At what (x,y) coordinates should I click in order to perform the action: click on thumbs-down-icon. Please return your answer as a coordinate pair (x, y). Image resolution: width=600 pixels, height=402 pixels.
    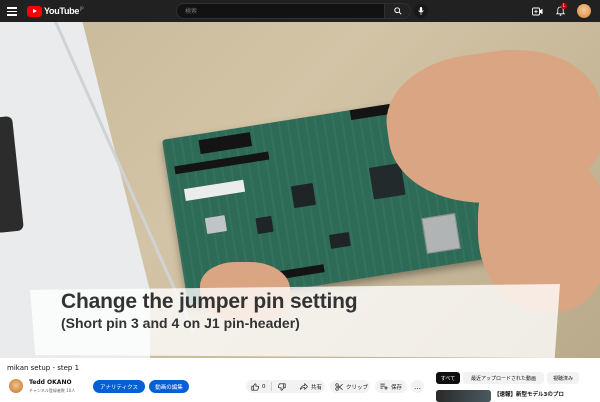
    Looking at the image, I should click on (281, 386).